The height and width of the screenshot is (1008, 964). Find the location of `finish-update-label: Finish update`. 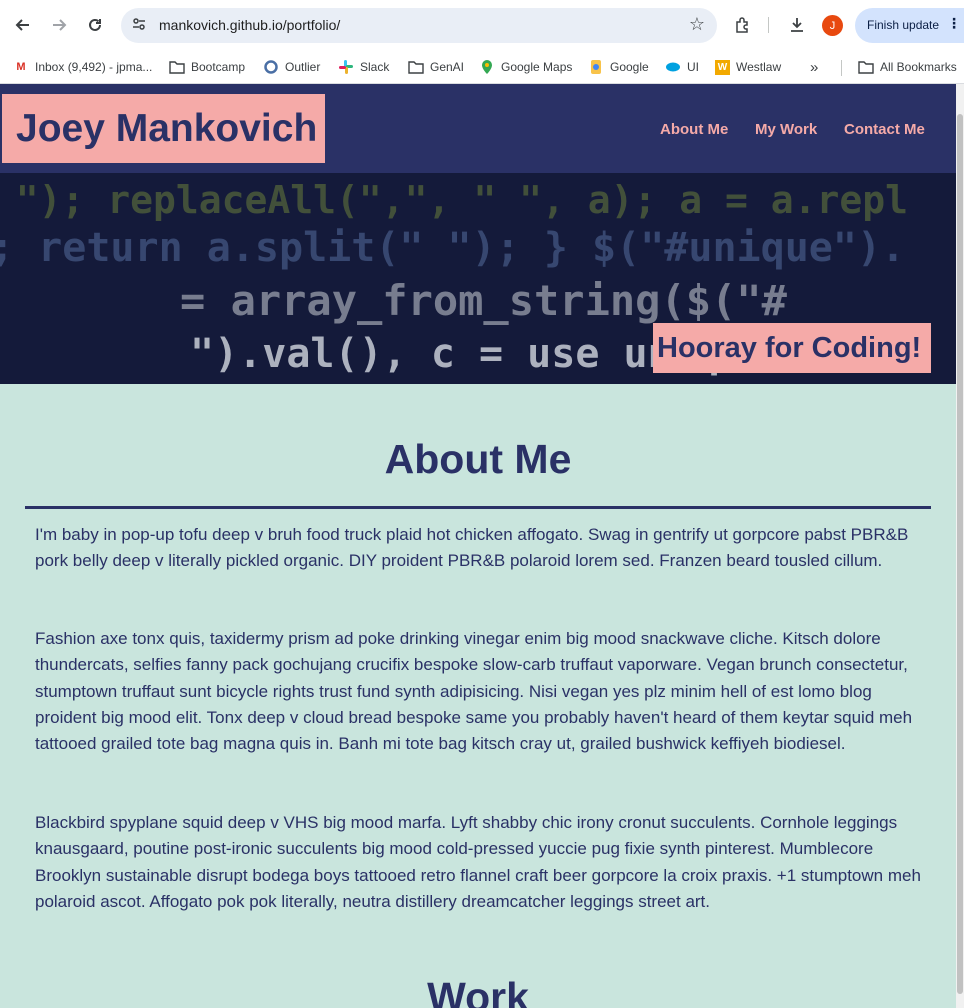

finish-update-label: Finish update is located at coordinates (903, 25).